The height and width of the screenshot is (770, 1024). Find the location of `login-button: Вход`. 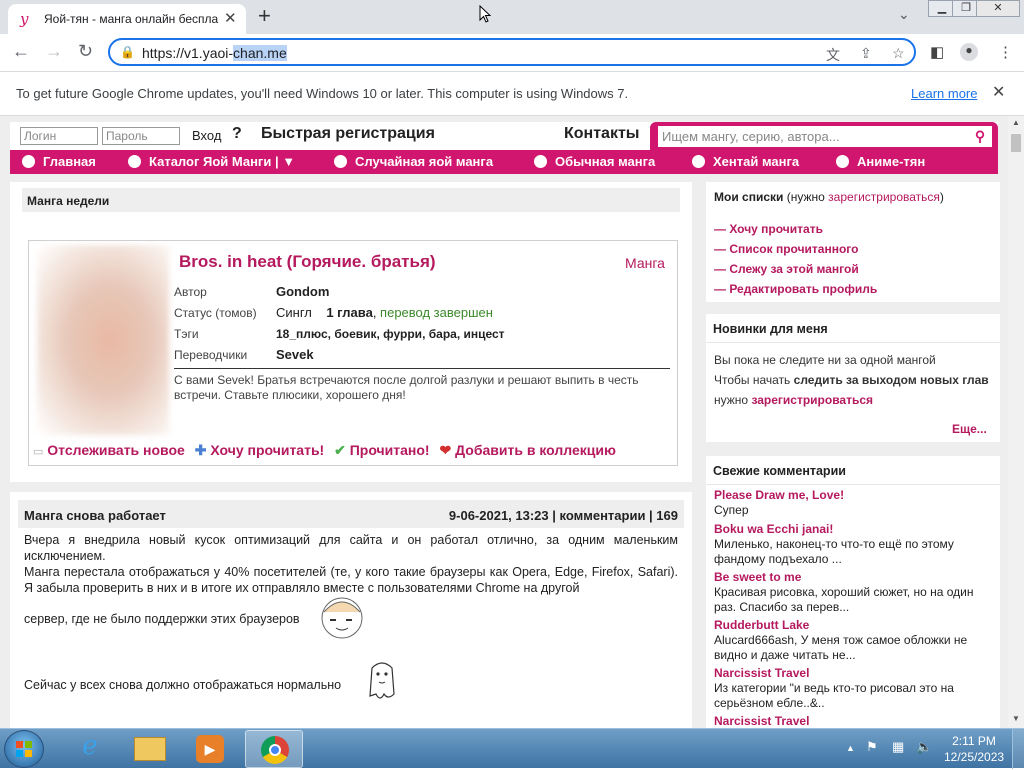

login-button: Вход is located at coordinates (206, 135).